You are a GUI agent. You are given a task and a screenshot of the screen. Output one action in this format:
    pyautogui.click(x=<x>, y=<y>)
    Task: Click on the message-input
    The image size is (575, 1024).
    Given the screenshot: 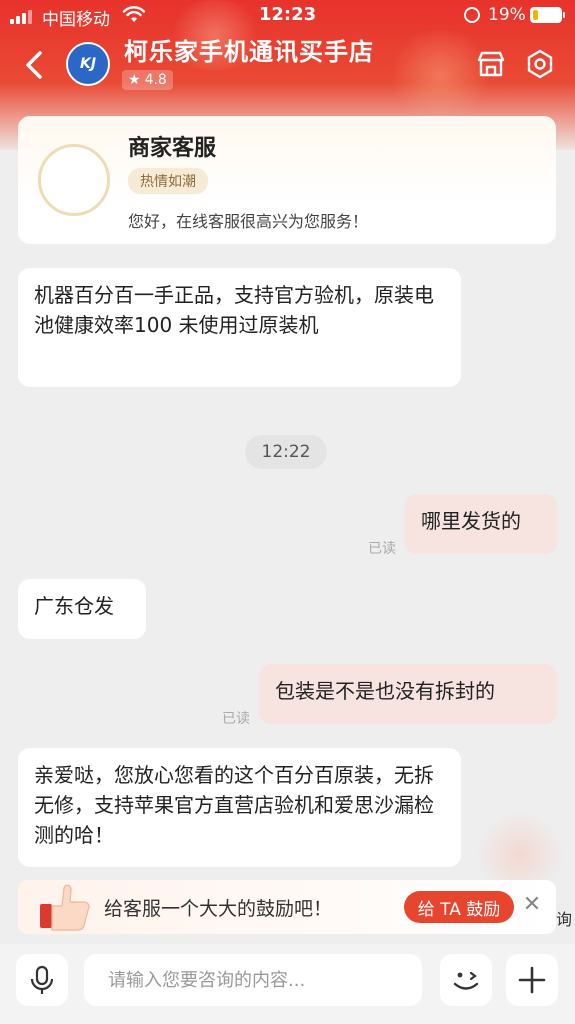 What is the action you would take?
    pyautogui.click(x=253, y=980)
    